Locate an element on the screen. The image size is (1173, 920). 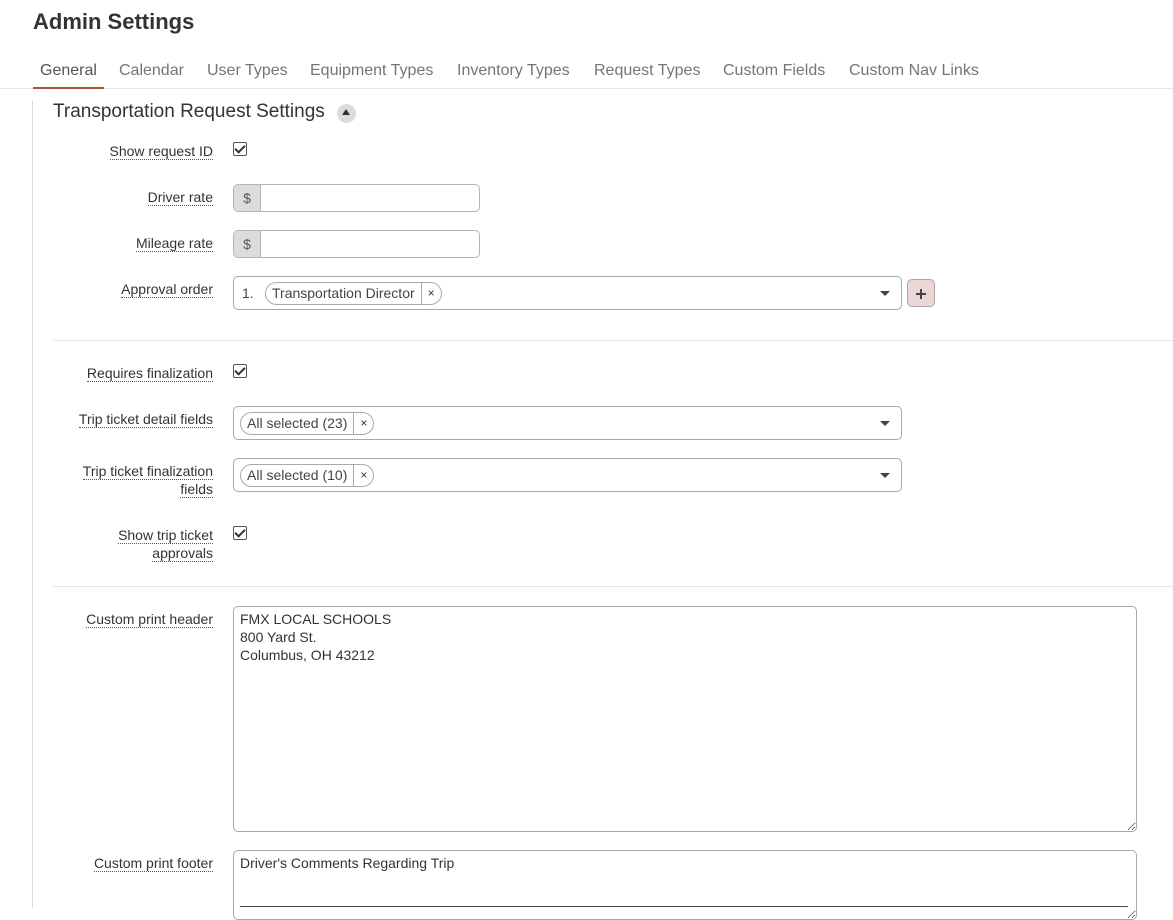
trip-ticket-detail-fields-label: Trip ticket detail fields is located at coordinates (145, 419).